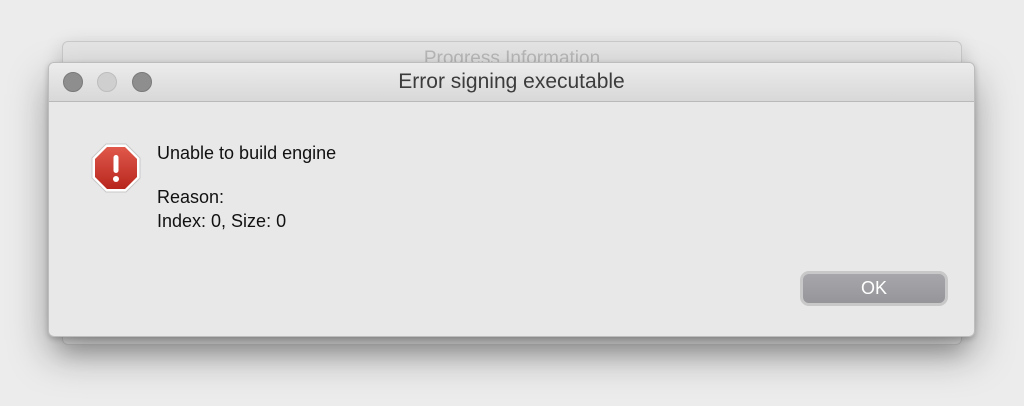 This screenshot has width=1024, height=406. What do you see at coordinates (247, 153) in the screenshot?
I see `error-heading: Unable to build engine` at bounding box center [247, 153].